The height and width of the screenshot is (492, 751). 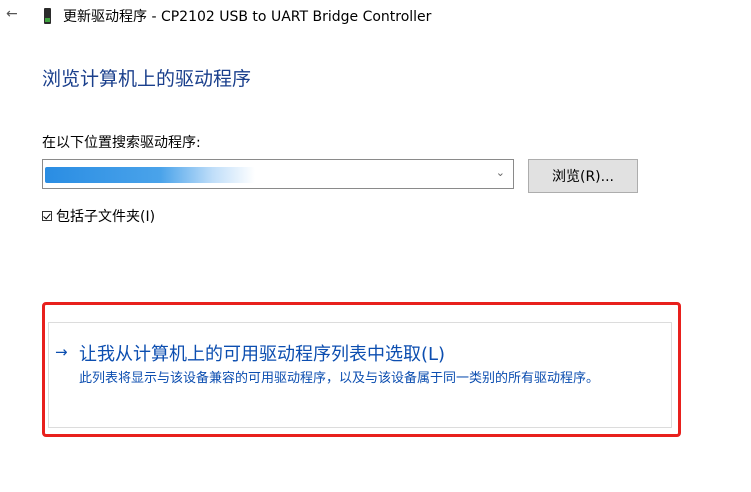 What do you see at coordinates (150, 175) in the screenshot?
I see `redacted-path-overlay` at bounding box center [150, 175].